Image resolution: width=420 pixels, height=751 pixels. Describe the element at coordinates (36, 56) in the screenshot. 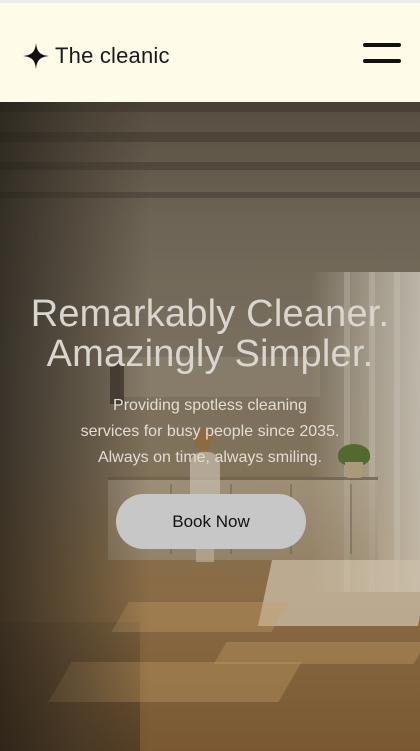

I see `sparkle-icon` at that location.